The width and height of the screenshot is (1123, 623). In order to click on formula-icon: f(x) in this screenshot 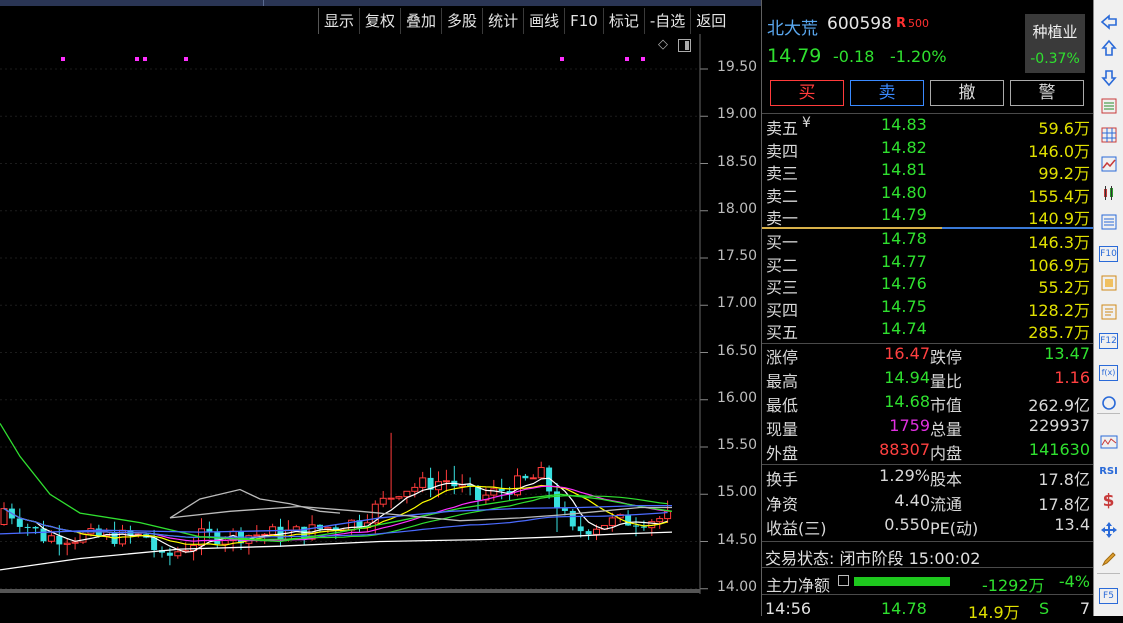, I will do `click(1108, 372)`.